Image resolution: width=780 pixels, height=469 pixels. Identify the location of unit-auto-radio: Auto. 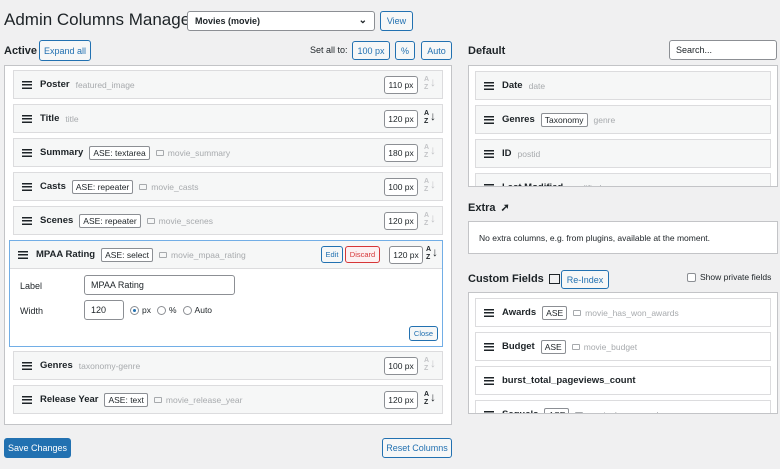
(197, 310).